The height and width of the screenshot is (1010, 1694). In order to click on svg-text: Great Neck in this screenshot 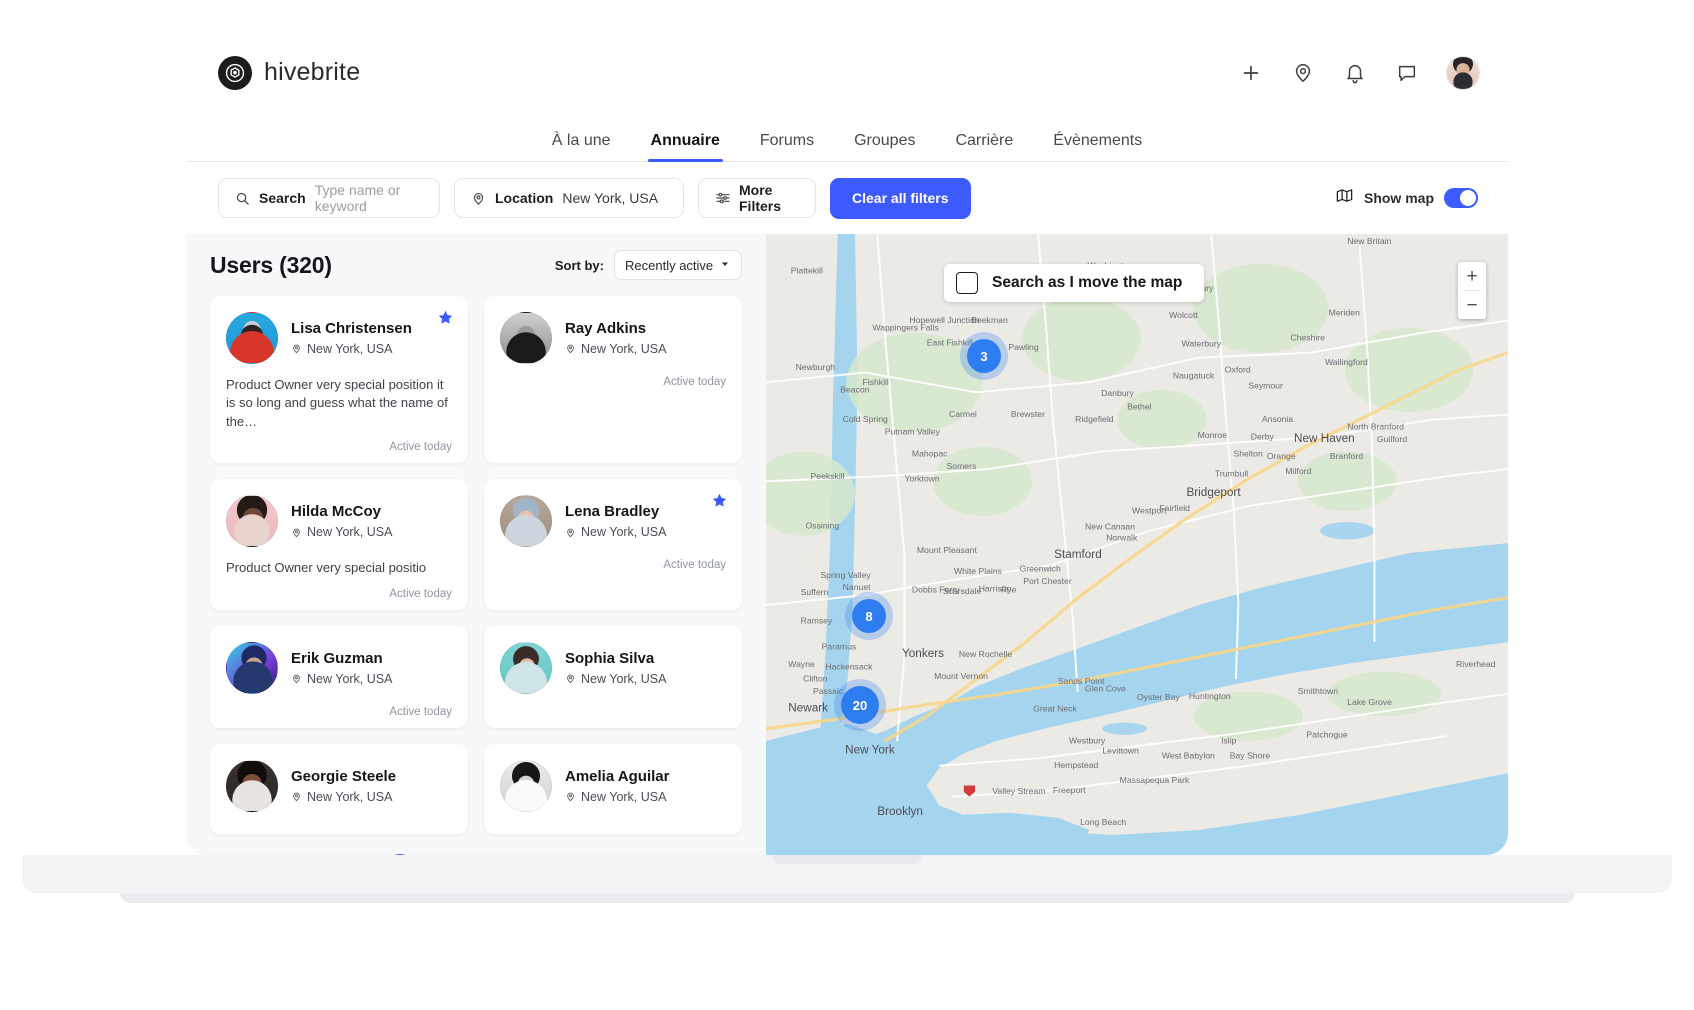, I will do `click(1055, 708)`.